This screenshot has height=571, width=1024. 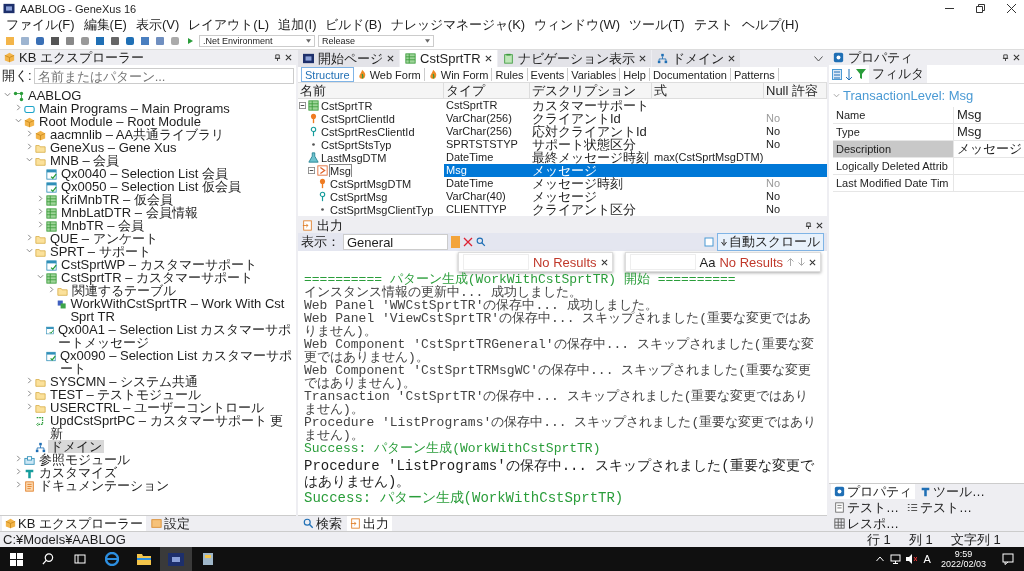 What do you see at coordinates (104, 485) in the screenshot?
I see `tree-item: ドキュメンテーション` at bounding box center [104, 485].